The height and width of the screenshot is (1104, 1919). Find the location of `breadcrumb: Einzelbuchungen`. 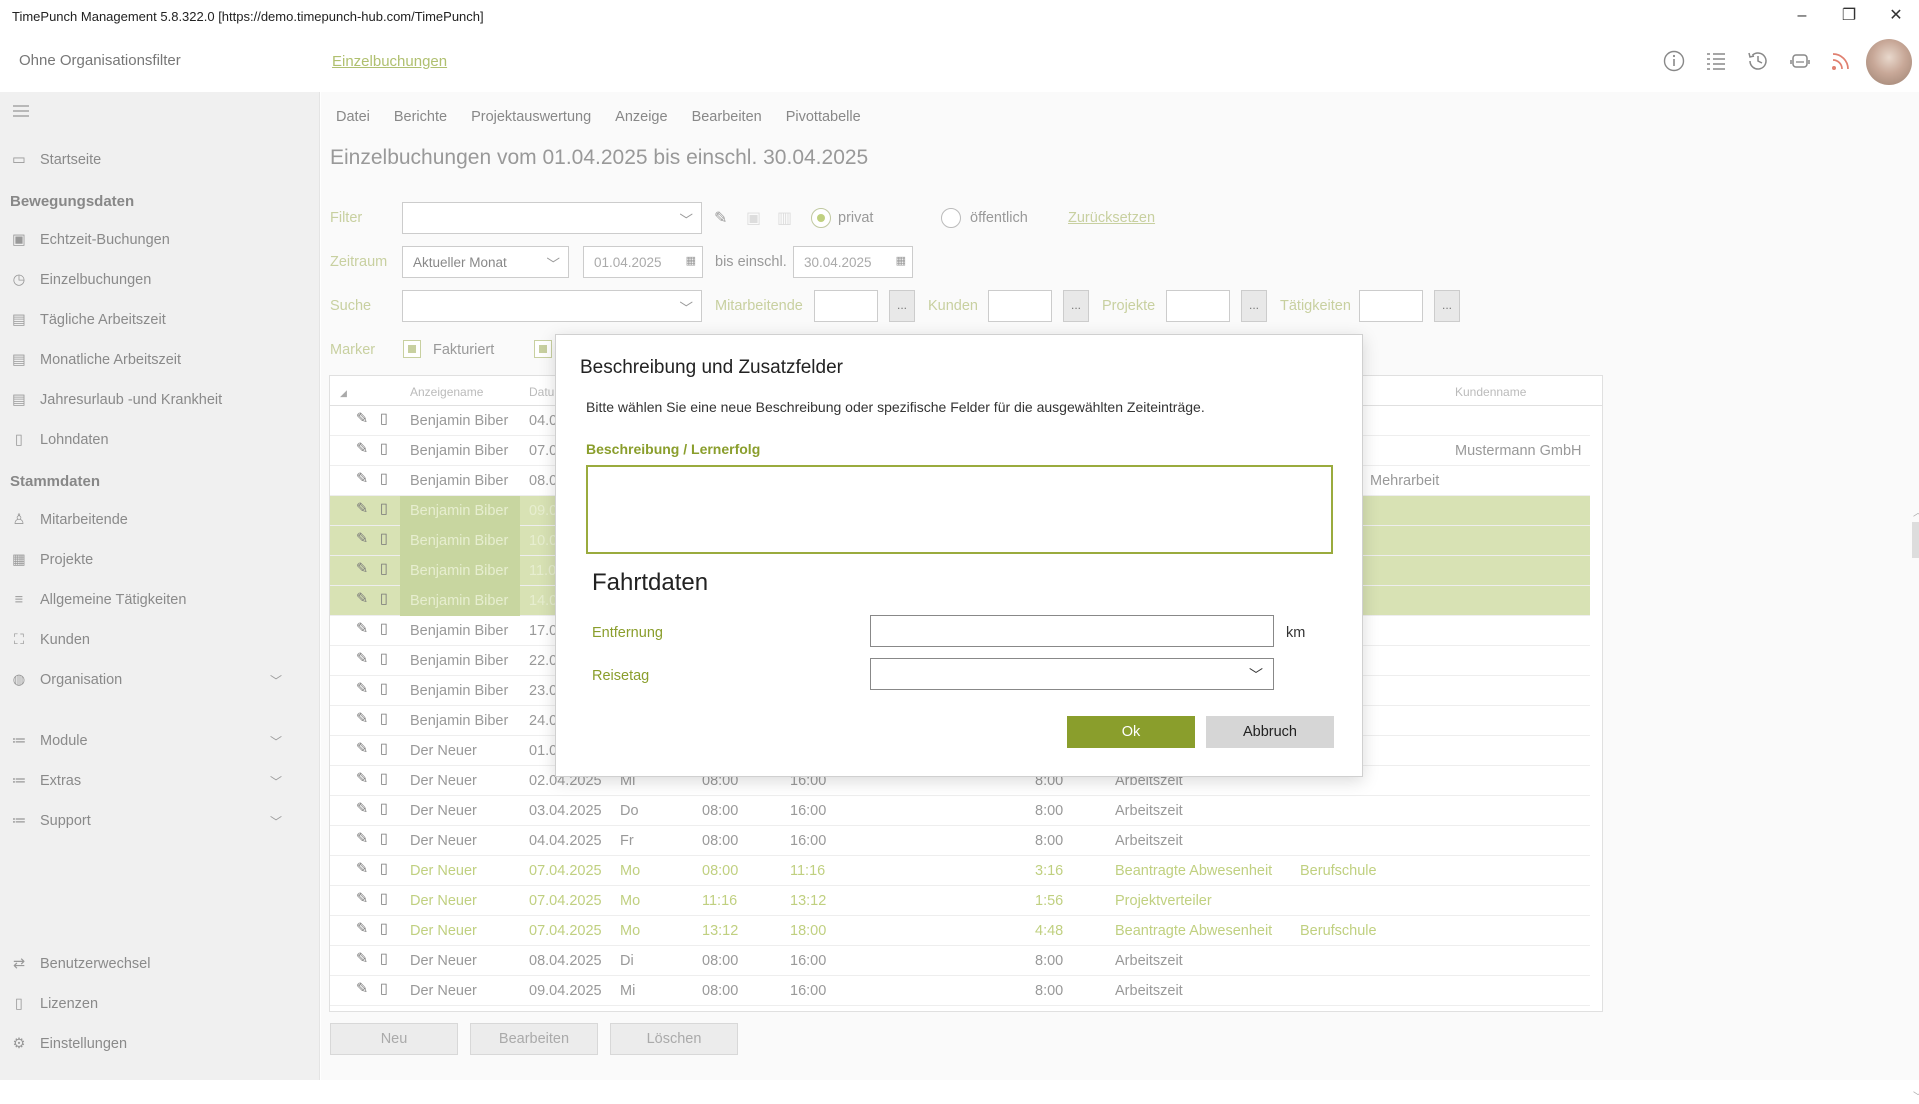

breadcrumb: Einzelbuchungen is located at coordinates (389, 61).